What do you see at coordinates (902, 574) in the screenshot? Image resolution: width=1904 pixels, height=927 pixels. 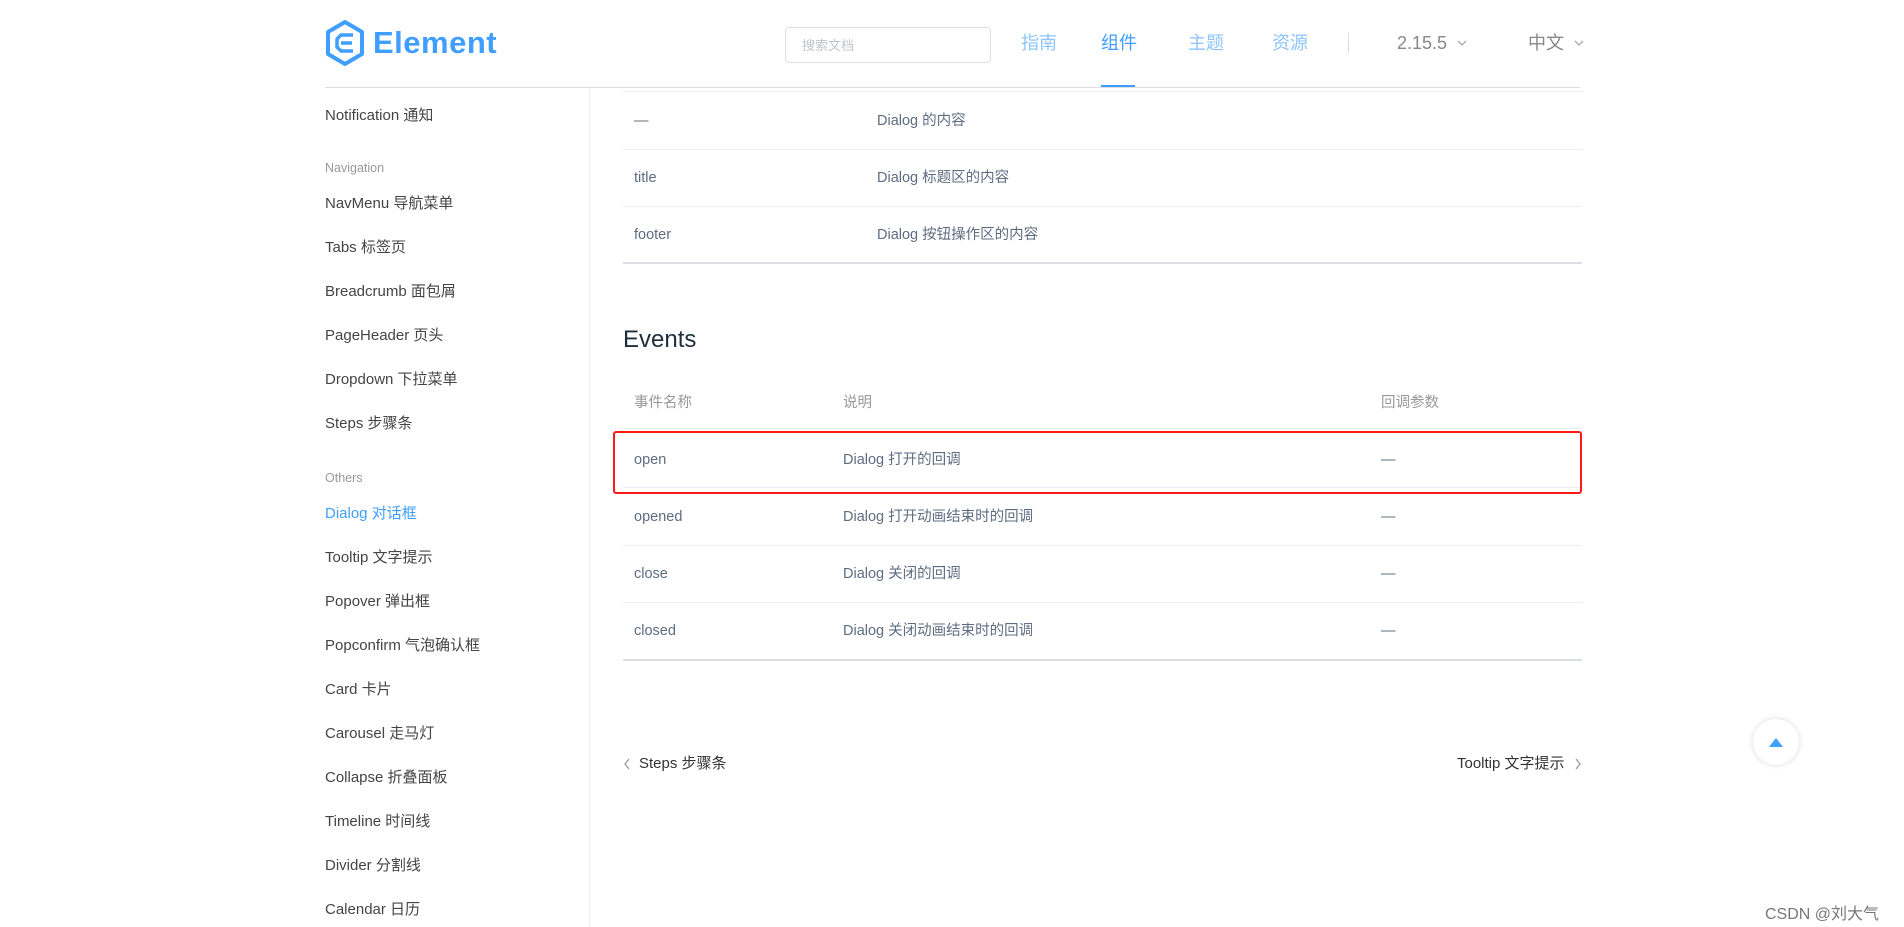 I see `event-desc: Dialog 关闭的回调` at bounding box center [902, 574].